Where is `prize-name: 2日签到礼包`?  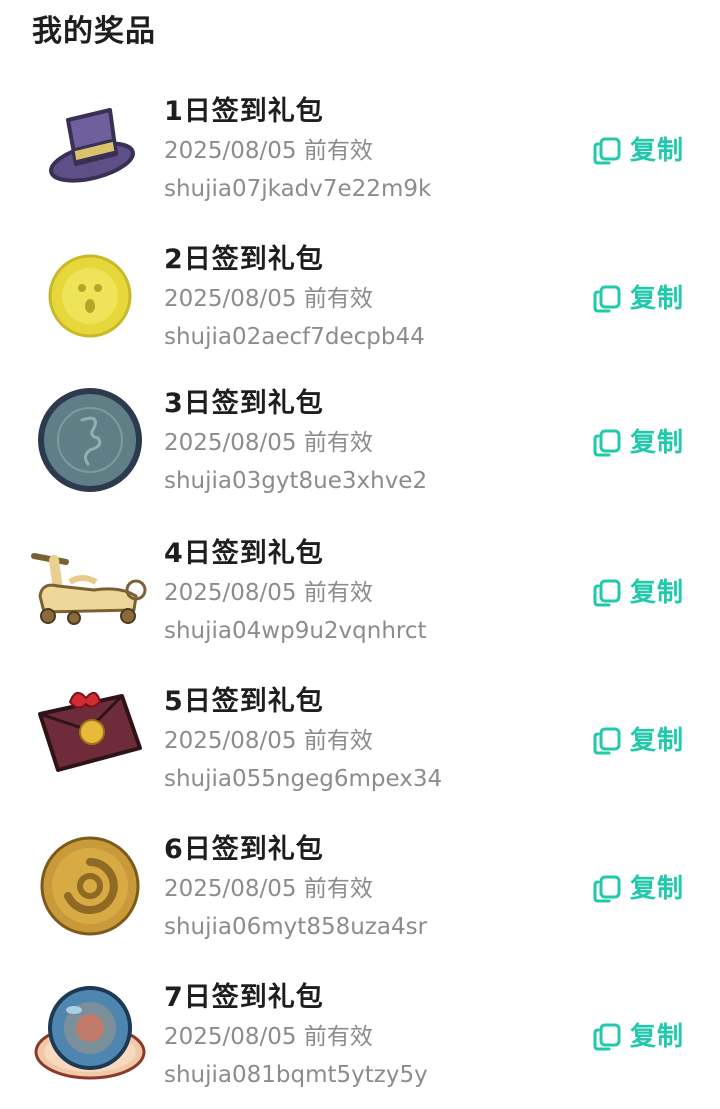
prize-name: 2日签到礼包 is located at coordinates (244, 259).